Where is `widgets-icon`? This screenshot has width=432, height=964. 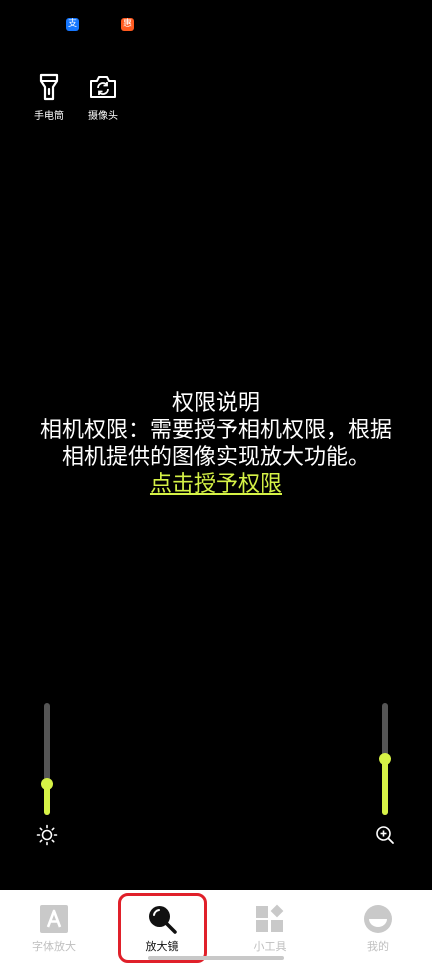
widgets-icon is located at coordinates (270, 918).